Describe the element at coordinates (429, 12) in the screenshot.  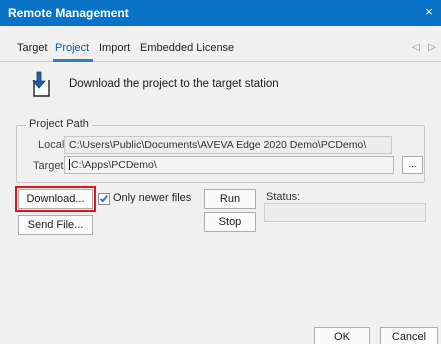
I see `close-icon: ×` at that location.